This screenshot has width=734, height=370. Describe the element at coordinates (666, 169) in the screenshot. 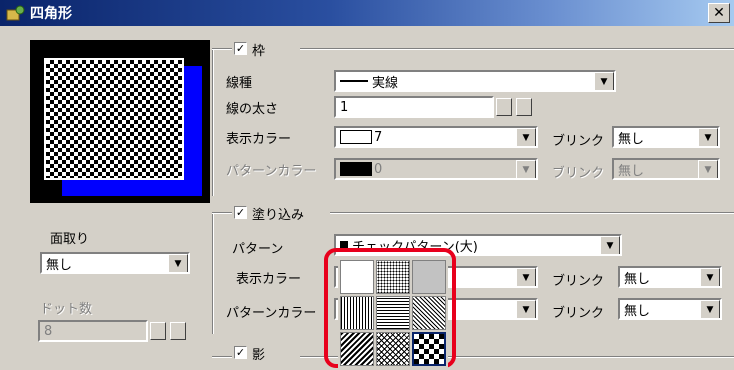

I see `frame-pattern-blink-select: 無し ▼` at that location.